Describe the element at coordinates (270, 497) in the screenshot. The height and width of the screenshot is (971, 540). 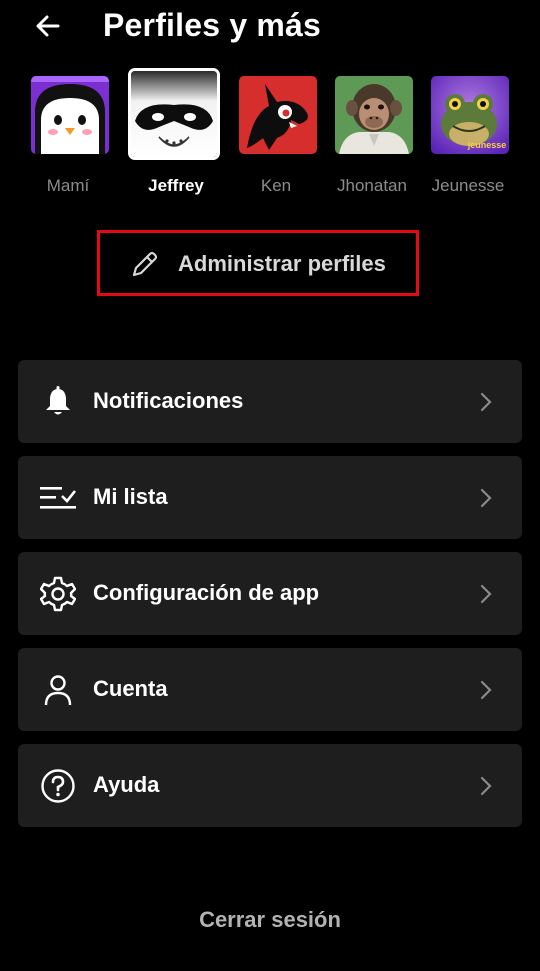
I see `menu-item-my-list: Mi lista` at that location.